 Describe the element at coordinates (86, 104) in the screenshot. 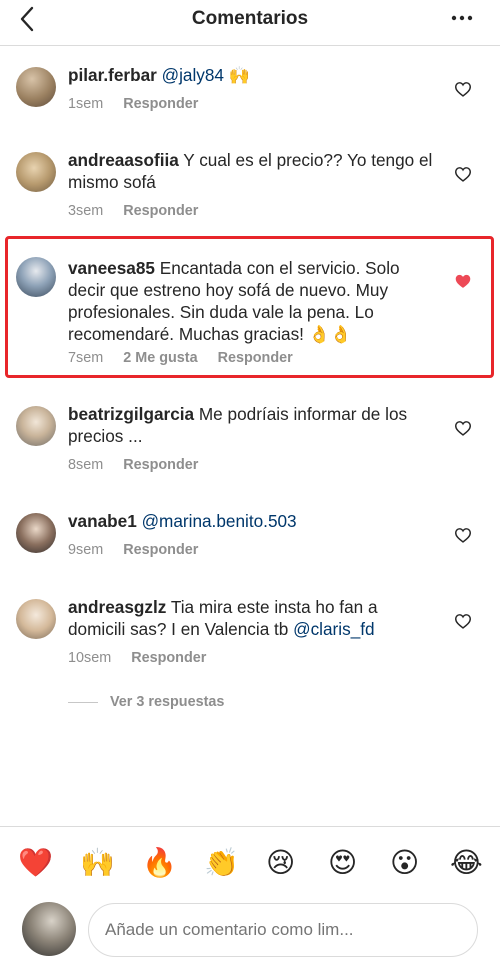

I see `comment-time: 1sem` at that location.